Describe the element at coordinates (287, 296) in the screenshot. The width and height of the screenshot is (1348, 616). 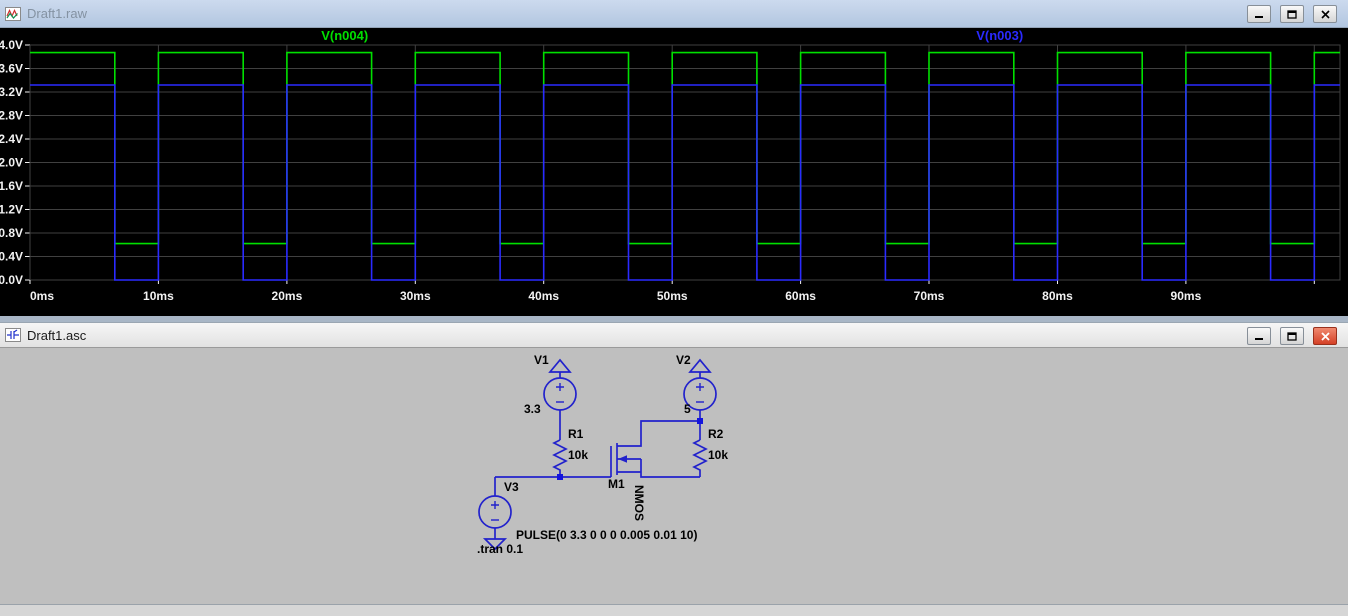
I see `x-axis-label: 20ms` at that location.